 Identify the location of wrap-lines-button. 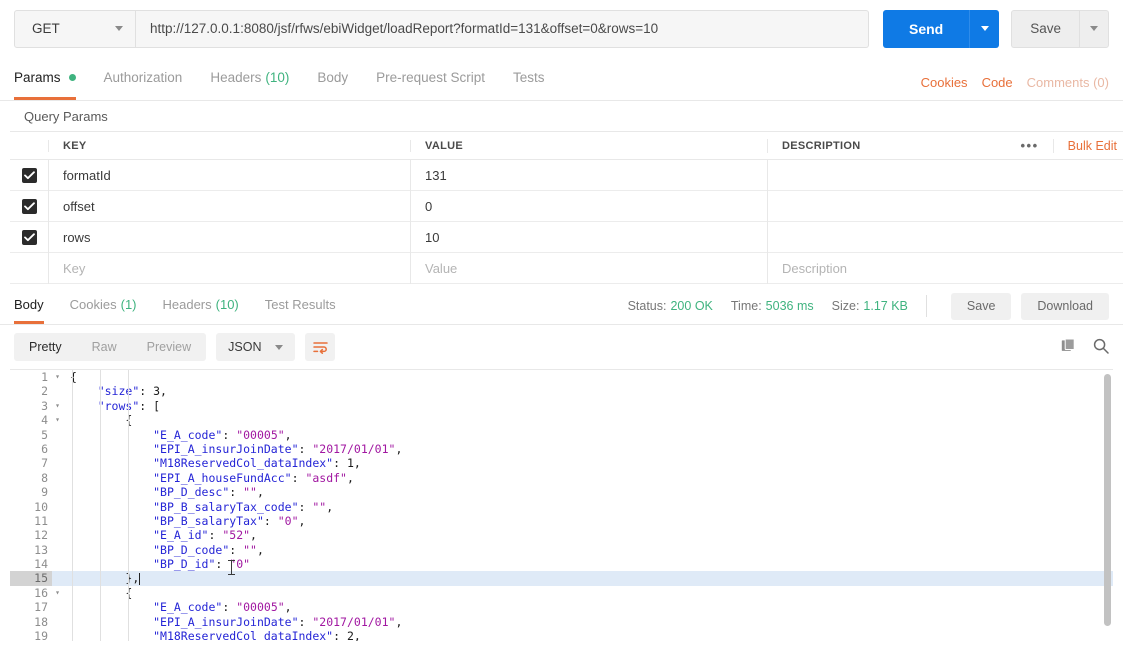
(320, 347).